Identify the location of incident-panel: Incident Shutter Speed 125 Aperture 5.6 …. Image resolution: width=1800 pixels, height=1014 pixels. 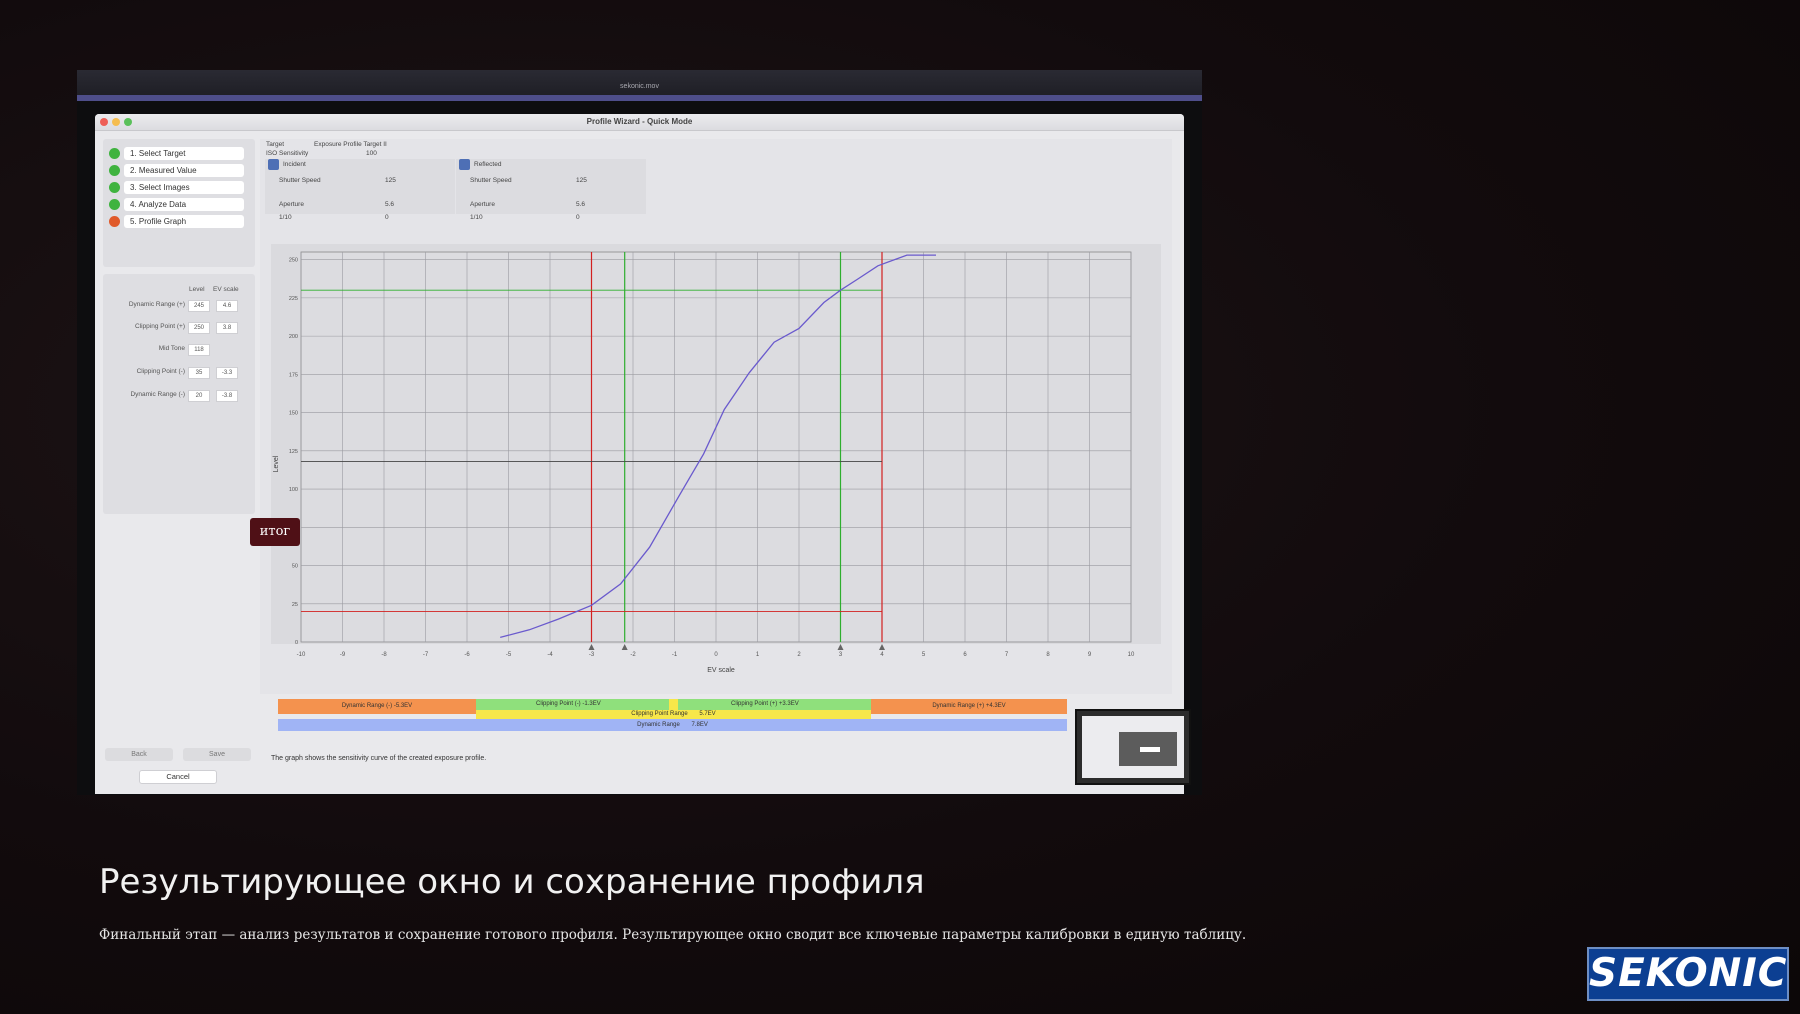
(360, 190).